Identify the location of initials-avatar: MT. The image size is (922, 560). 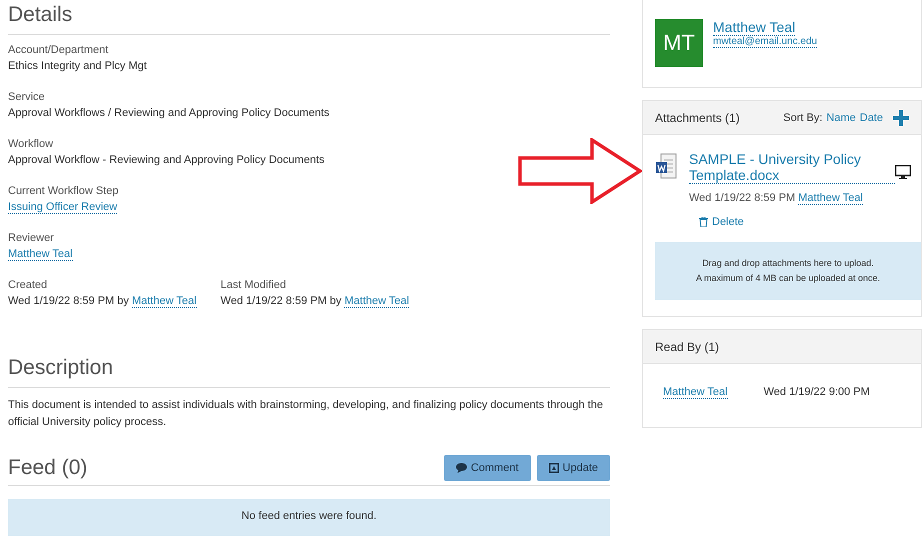
(679, 43).